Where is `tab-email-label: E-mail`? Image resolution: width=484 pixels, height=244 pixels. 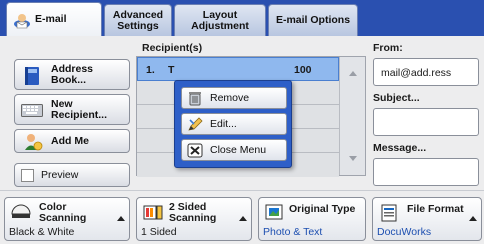 tab-email-label: E-mail is located at coordinates (51, 19).